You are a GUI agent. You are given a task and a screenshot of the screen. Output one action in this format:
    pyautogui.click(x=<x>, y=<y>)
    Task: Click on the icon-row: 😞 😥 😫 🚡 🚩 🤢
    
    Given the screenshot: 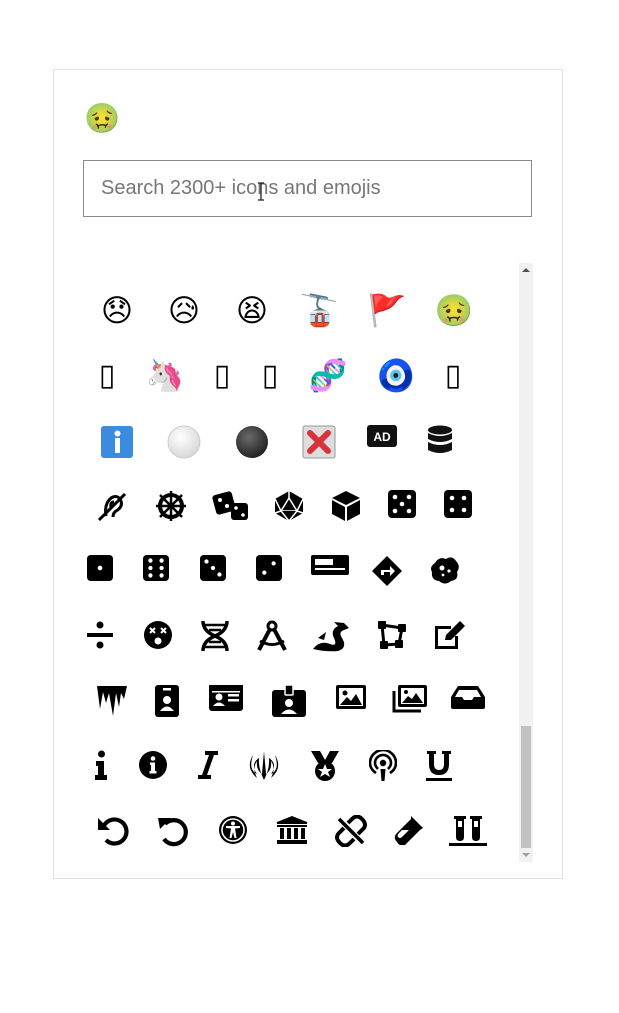 What is the action you would take?
    pyautogui.click(x=301, y=319)
    